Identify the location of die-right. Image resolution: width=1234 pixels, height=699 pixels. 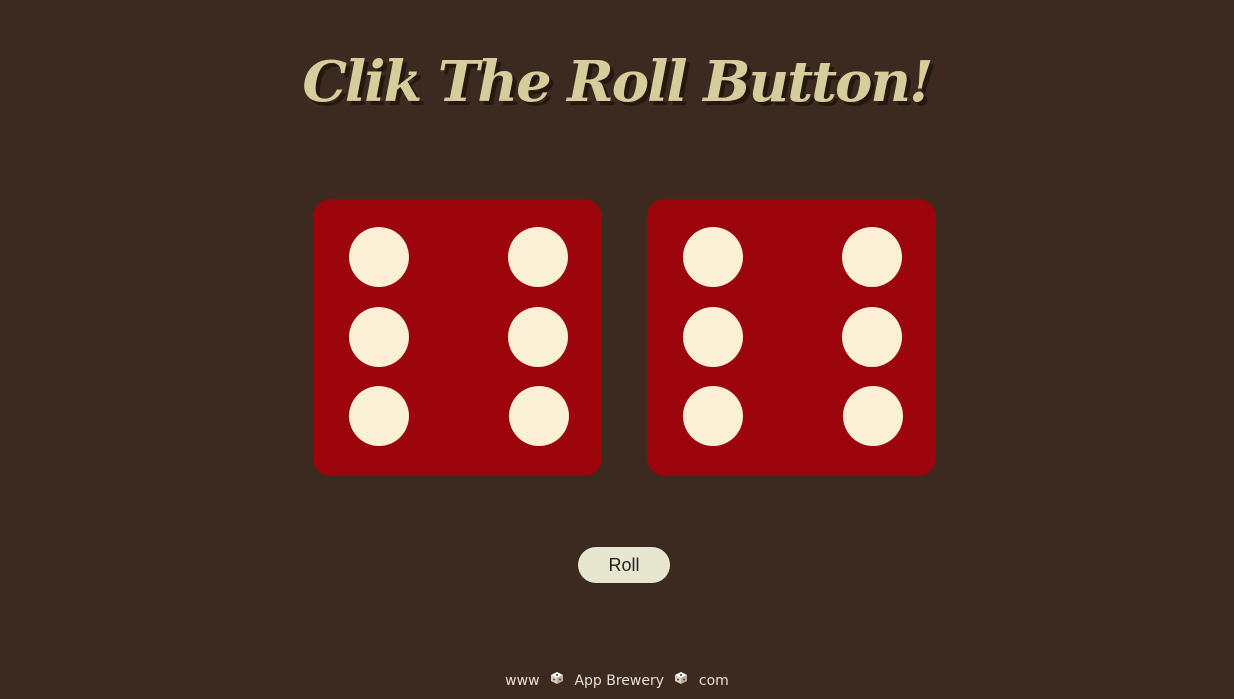
(791, 337).